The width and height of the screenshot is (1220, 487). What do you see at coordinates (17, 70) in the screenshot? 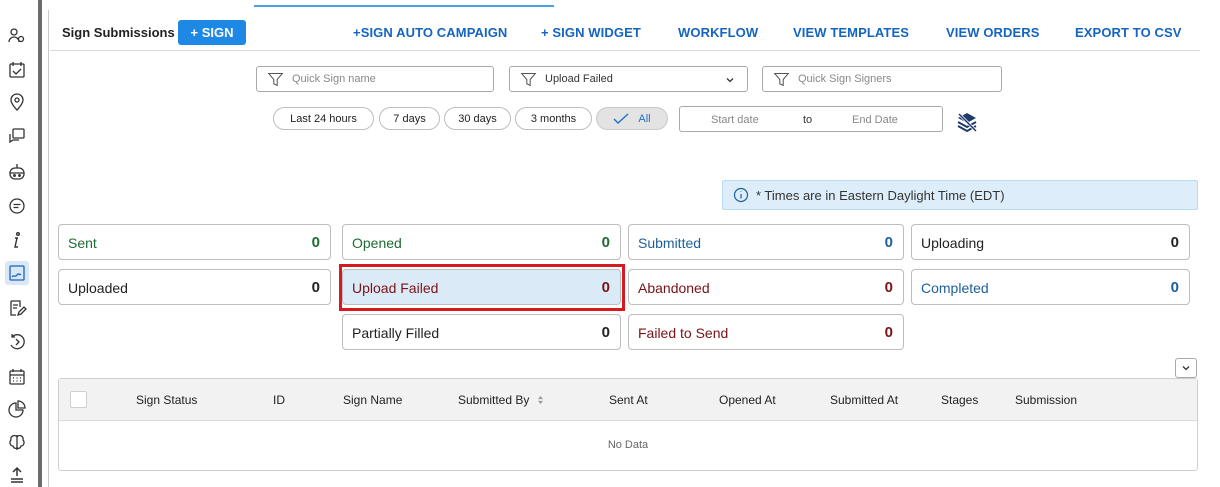
I see `tasks-icon` at bounding box center [17, 70].